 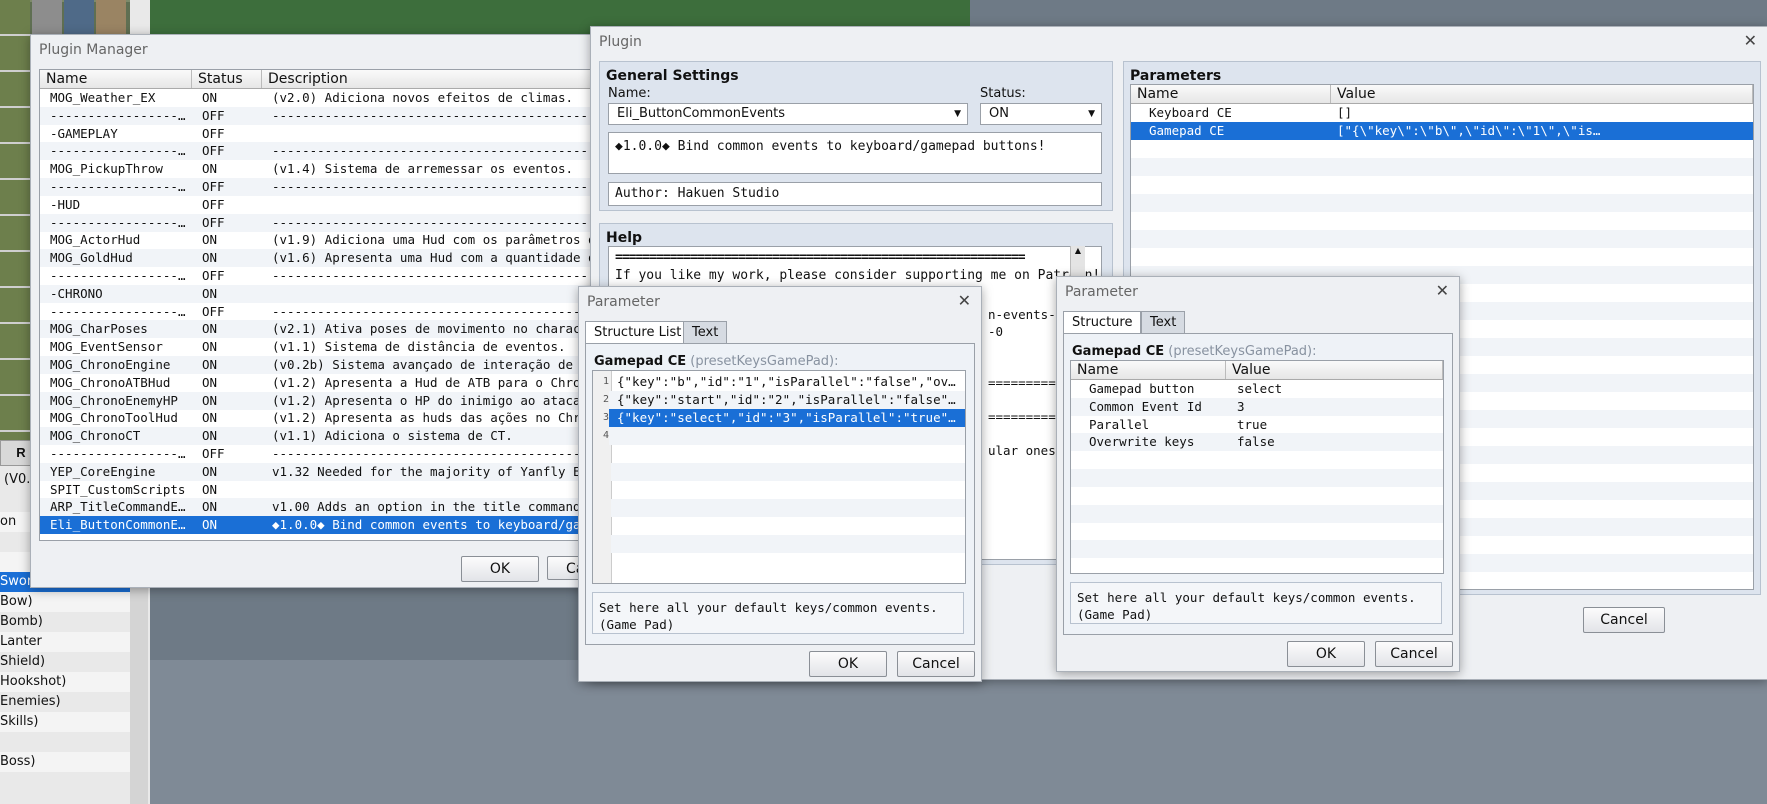 I want to click on col-status: Status, so click(x=227, y=79).